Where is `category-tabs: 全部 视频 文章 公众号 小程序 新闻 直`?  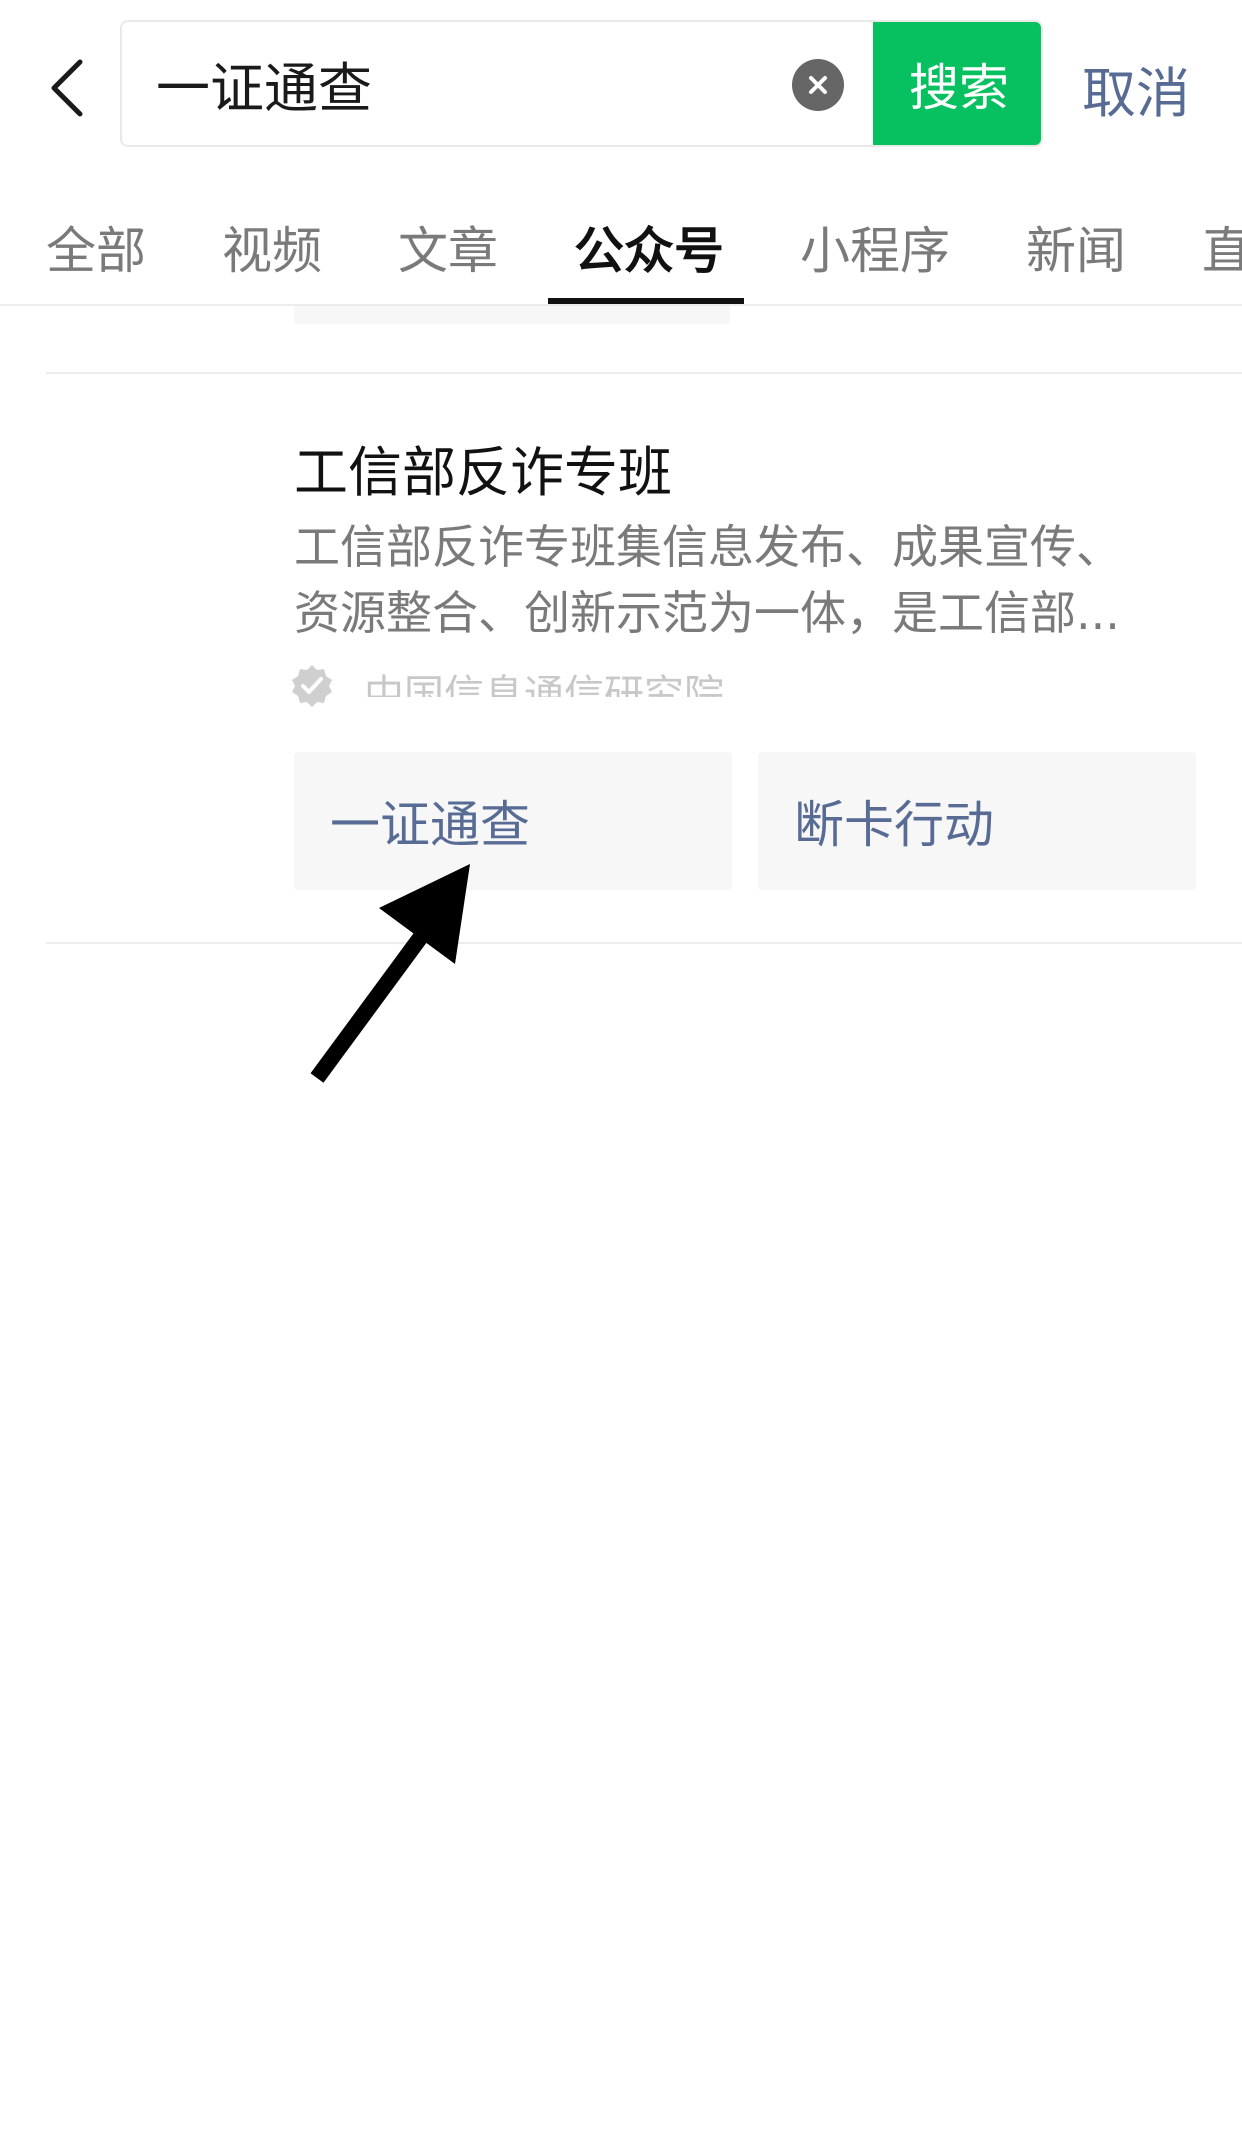
category-tabs: 全部 视频 文章 公众号 小程序 新闻 直 is located at coordinates (621, 248).